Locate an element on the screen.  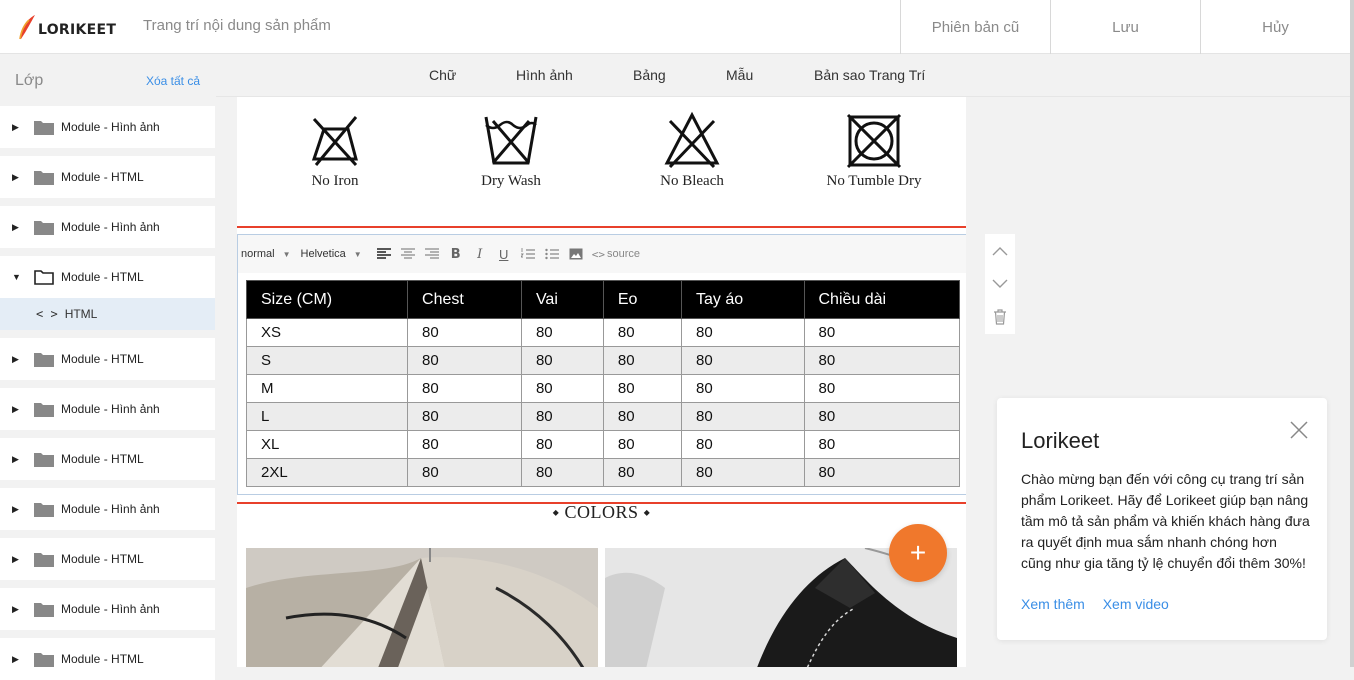
table-header-cell: Size (CM) is located at coordinates (327, 299).